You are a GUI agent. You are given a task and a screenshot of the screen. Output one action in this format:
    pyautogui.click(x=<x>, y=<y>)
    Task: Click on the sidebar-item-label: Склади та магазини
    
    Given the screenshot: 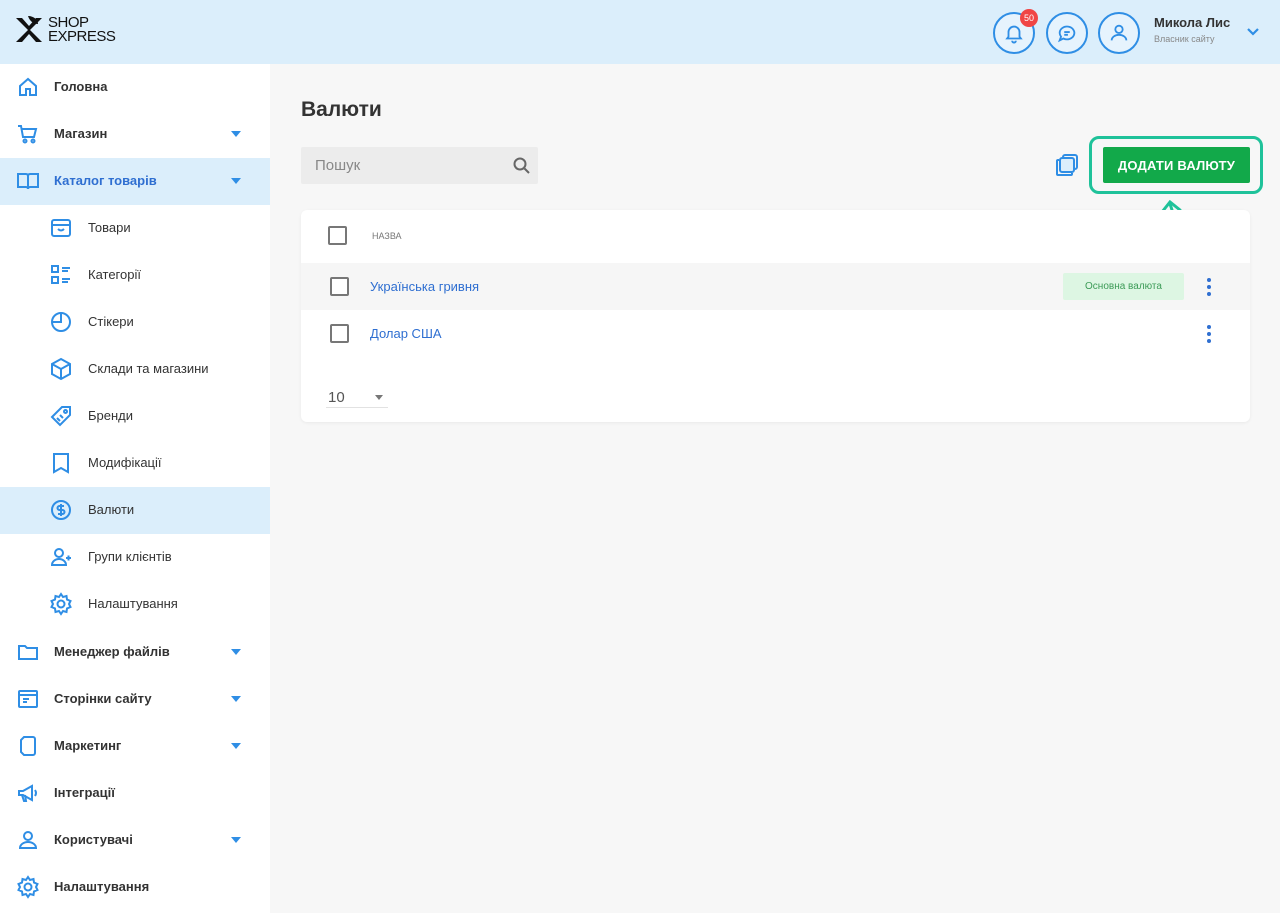 What is the action you would take?
    pyautogui.click(x=148, y=368)
    